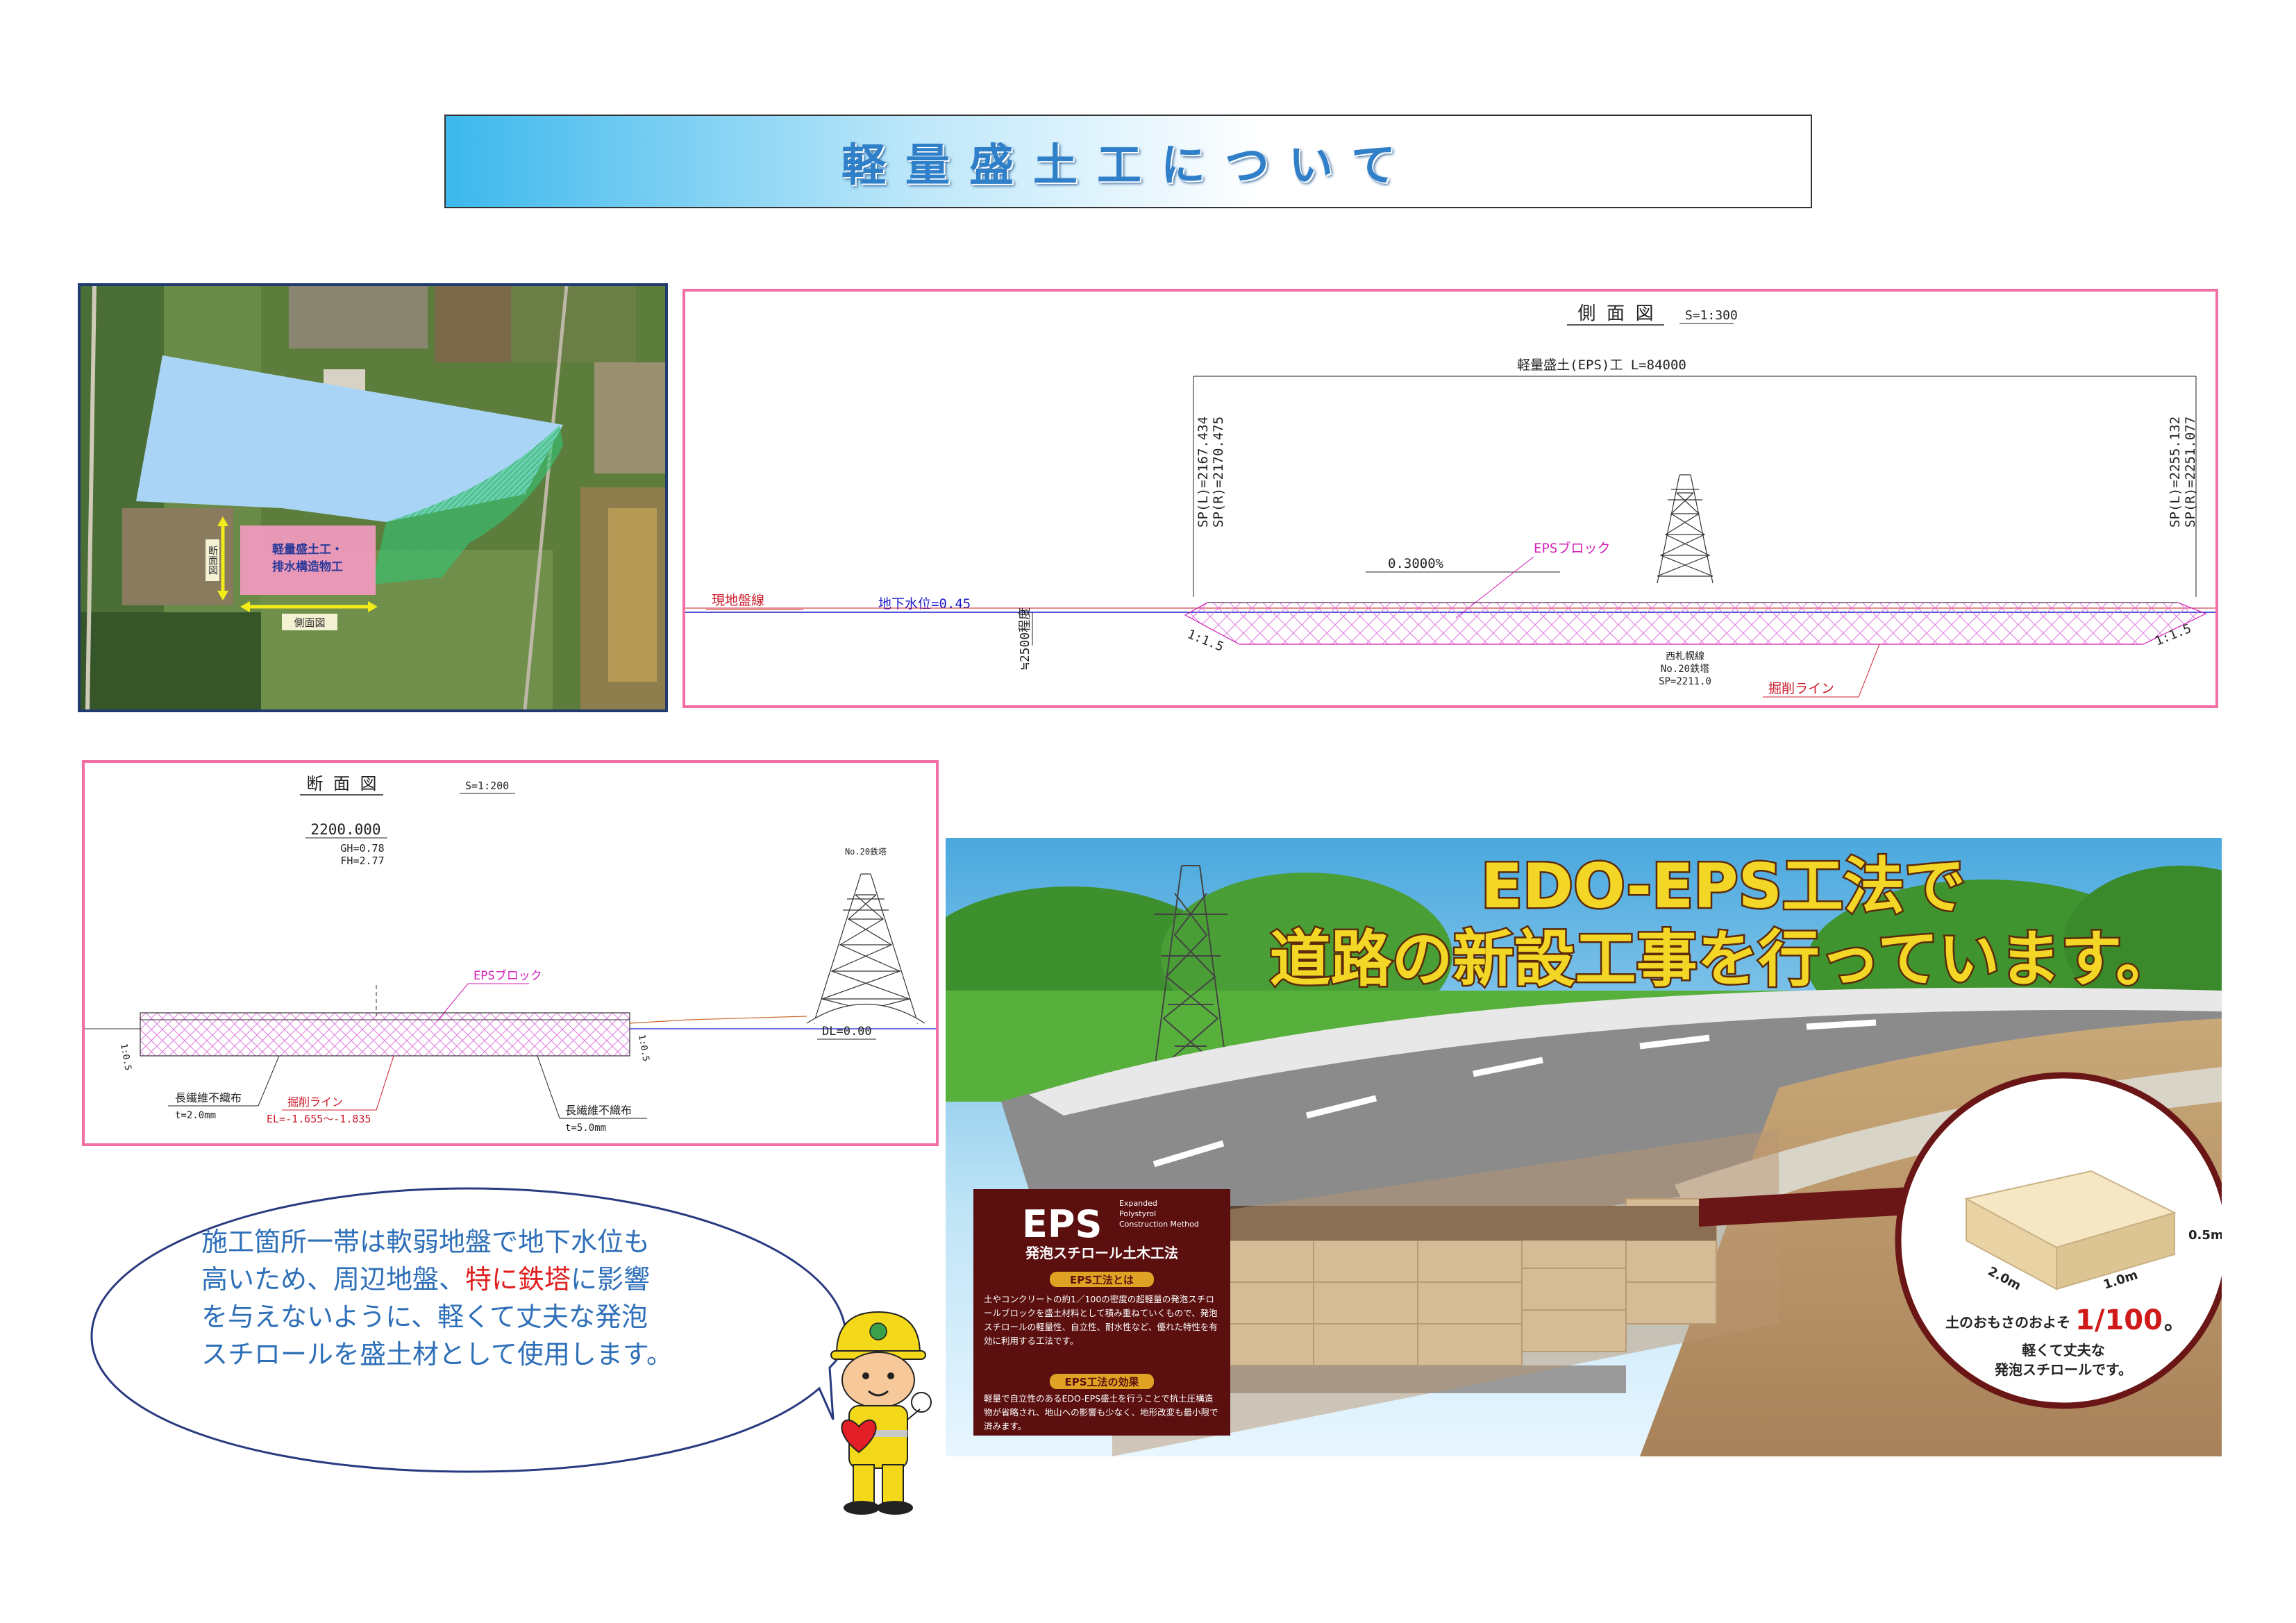 Image resolution: width=2296 pixels, height=1623 pixels. I want to click on section-title: 断 面 図, so click(342, 783).